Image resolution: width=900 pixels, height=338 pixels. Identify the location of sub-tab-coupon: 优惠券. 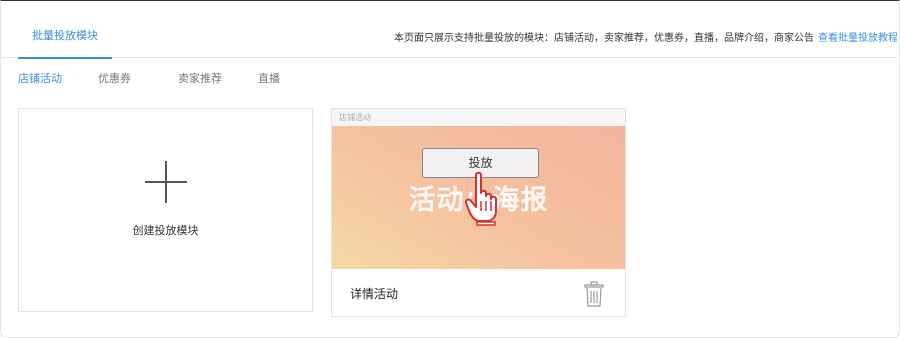
(114, 78).